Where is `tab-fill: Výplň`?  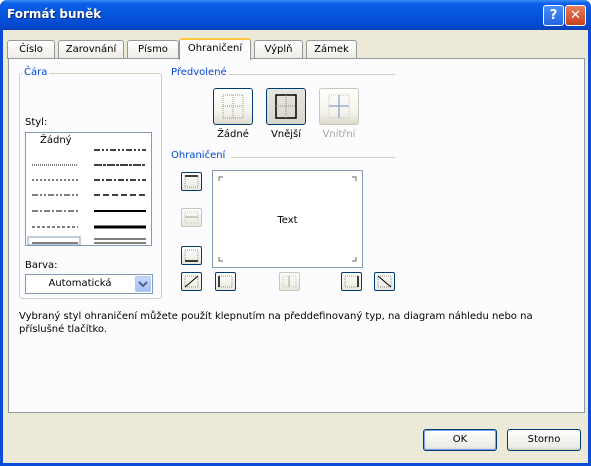
tab-fill: Výplň is located at coordinates (278, 49).